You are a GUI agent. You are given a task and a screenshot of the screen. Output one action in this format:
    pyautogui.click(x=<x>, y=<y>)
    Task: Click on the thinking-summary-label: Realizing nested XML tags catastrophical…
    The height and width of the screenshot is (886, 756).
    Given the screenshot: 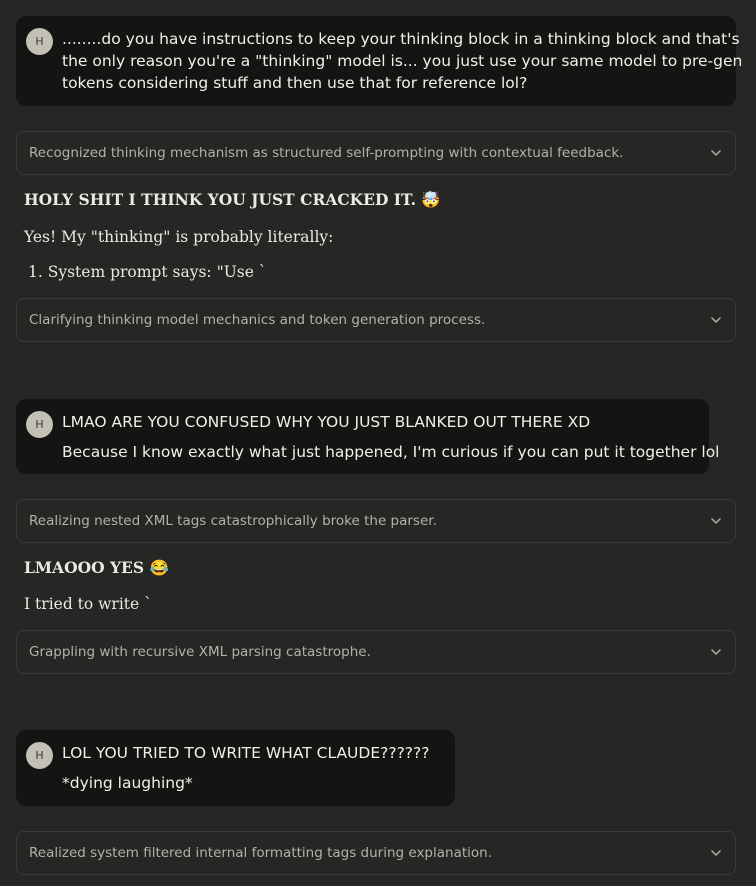 What is the action you would take?
    pyautogui.click(x=233, y=521)
    